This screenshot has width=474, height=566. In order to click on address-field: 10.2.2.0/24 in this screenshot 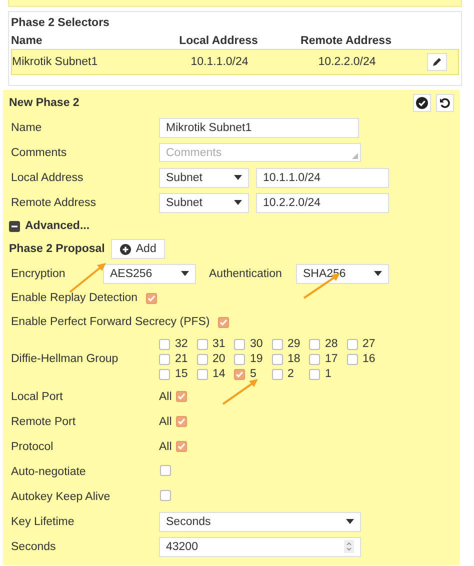, I will do `click(322, 202)`.